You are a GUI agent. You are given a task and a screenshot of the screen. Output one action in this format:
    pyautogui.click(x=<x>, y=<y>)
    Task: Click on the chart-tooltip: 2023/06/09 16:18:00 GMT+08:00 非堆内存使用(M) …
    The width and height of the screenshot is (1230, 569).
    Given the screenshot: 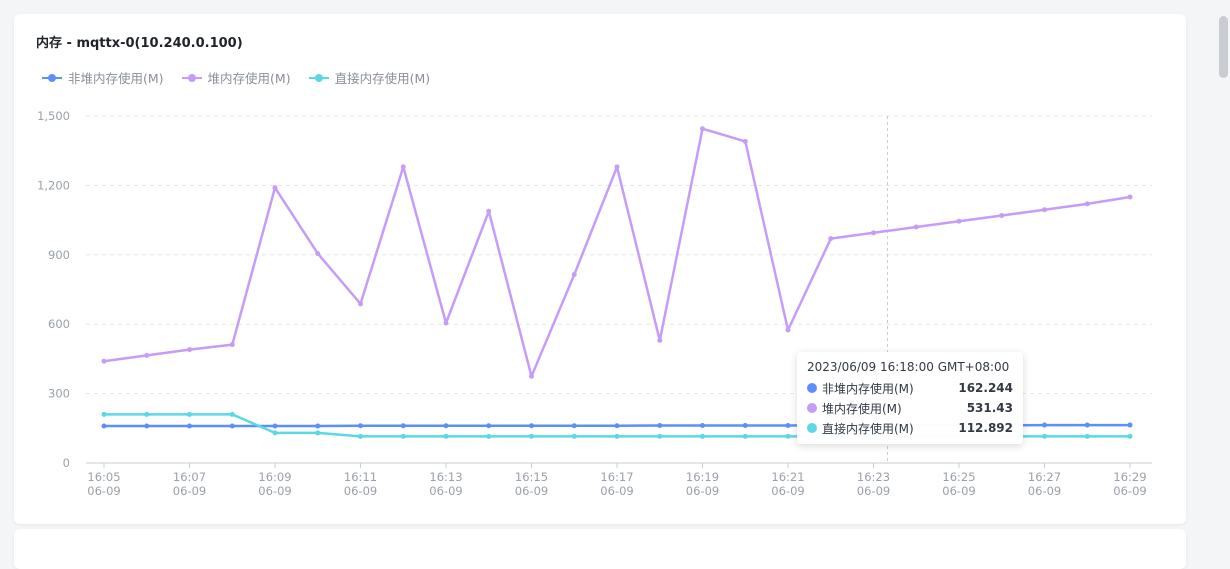 What is the action you would take?
    pyautogui.click(x=910, y=398)
    